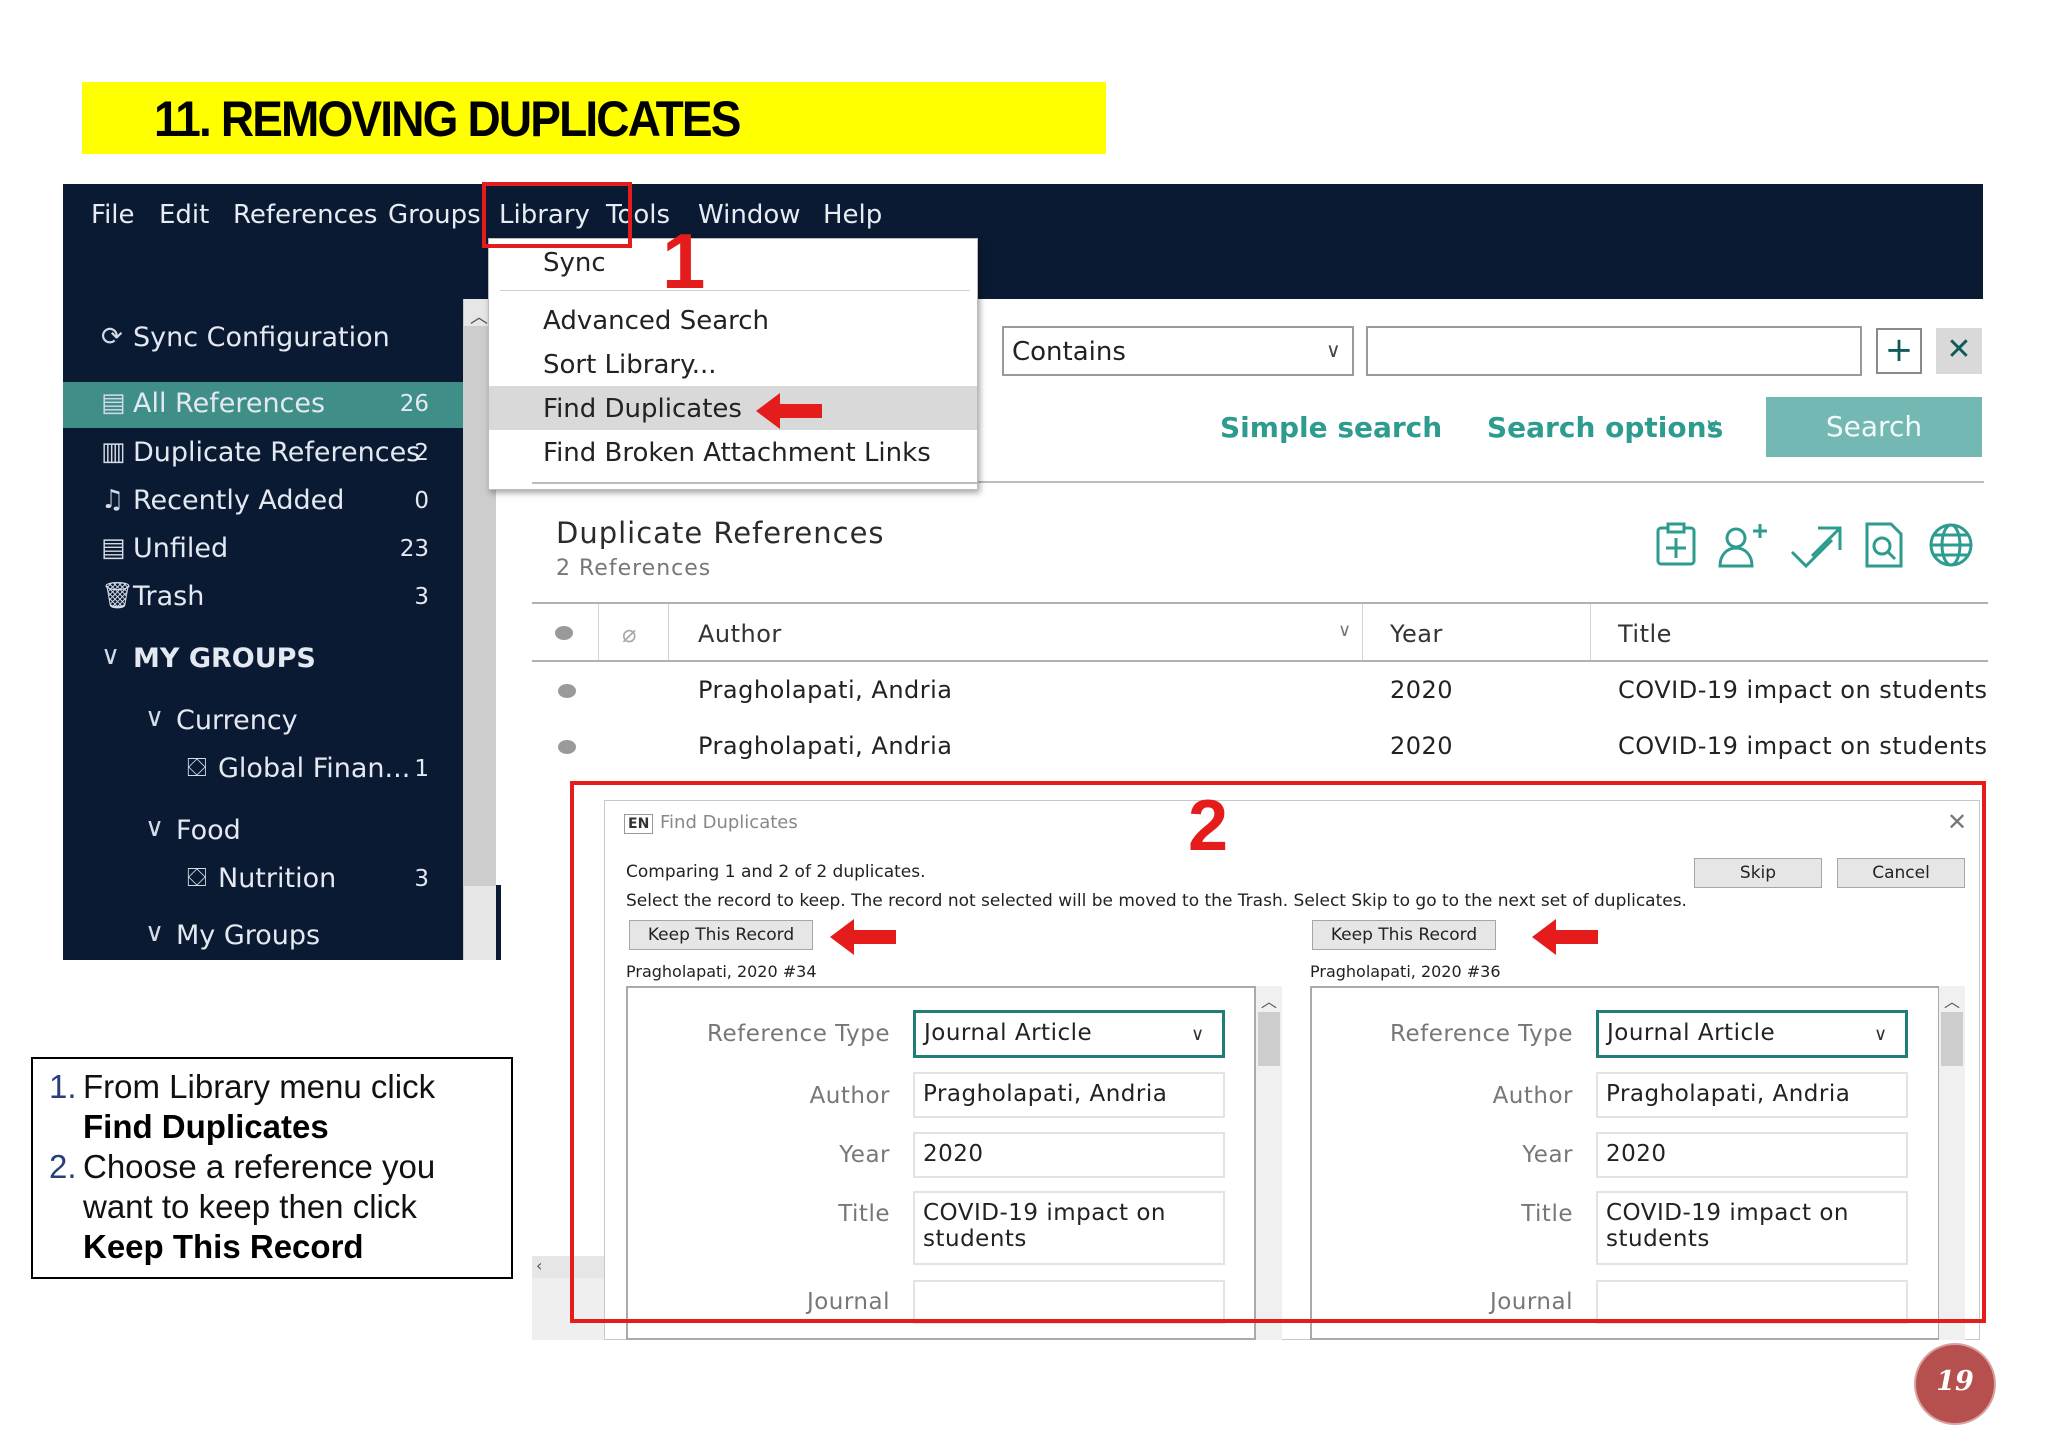 Image resolution: width=2048 pixels, height=1448 pixels. I want to click on my-groups-header: ∨ MY GROUPS, so click(263, 660).